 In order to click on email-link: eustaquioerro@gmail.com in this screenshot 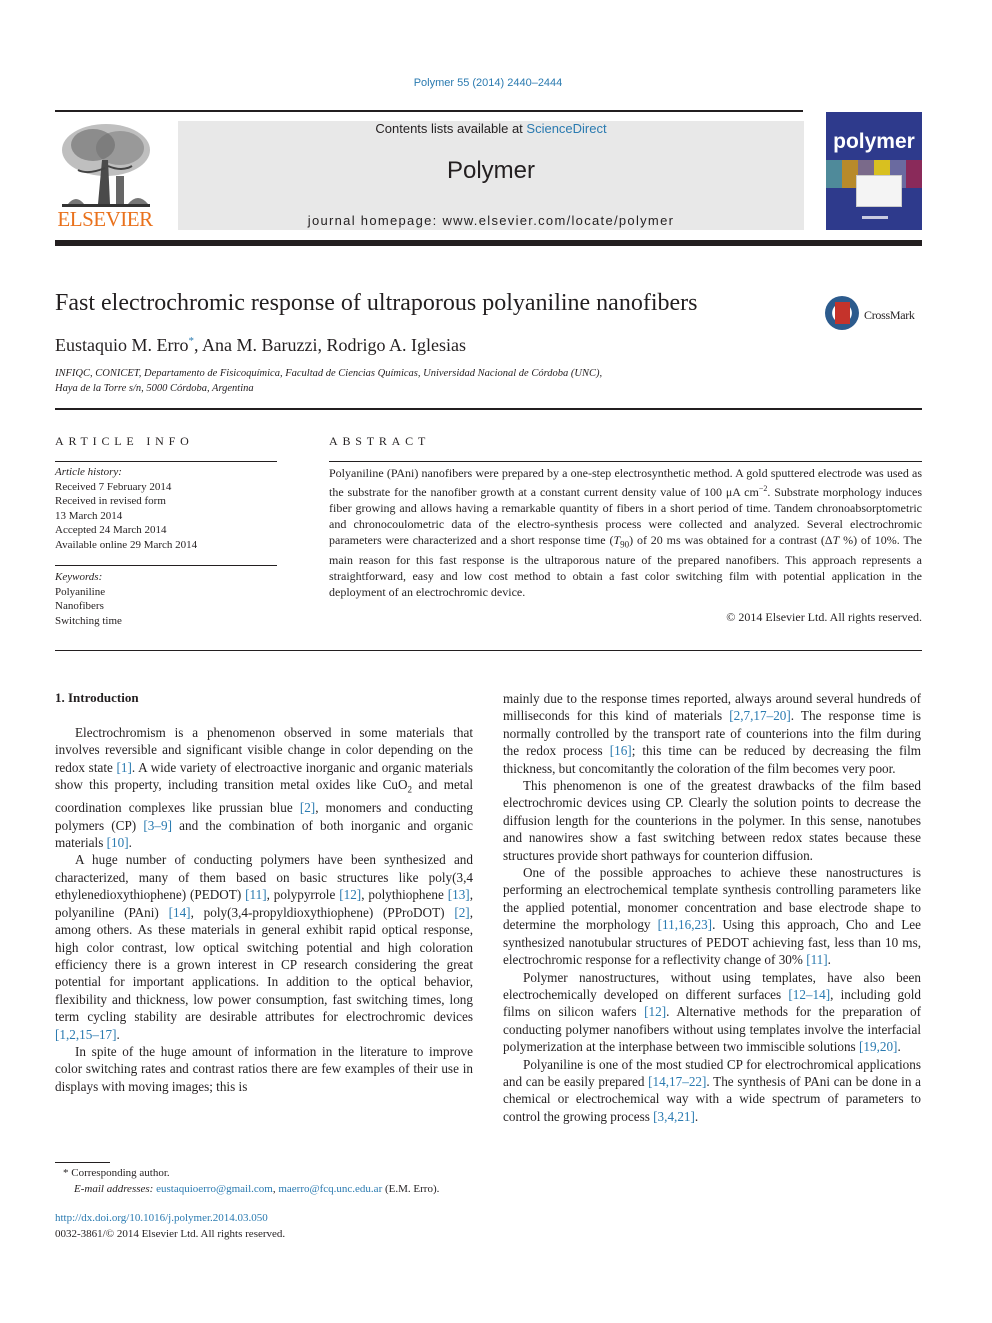, I will do `click(214, 1189)`.